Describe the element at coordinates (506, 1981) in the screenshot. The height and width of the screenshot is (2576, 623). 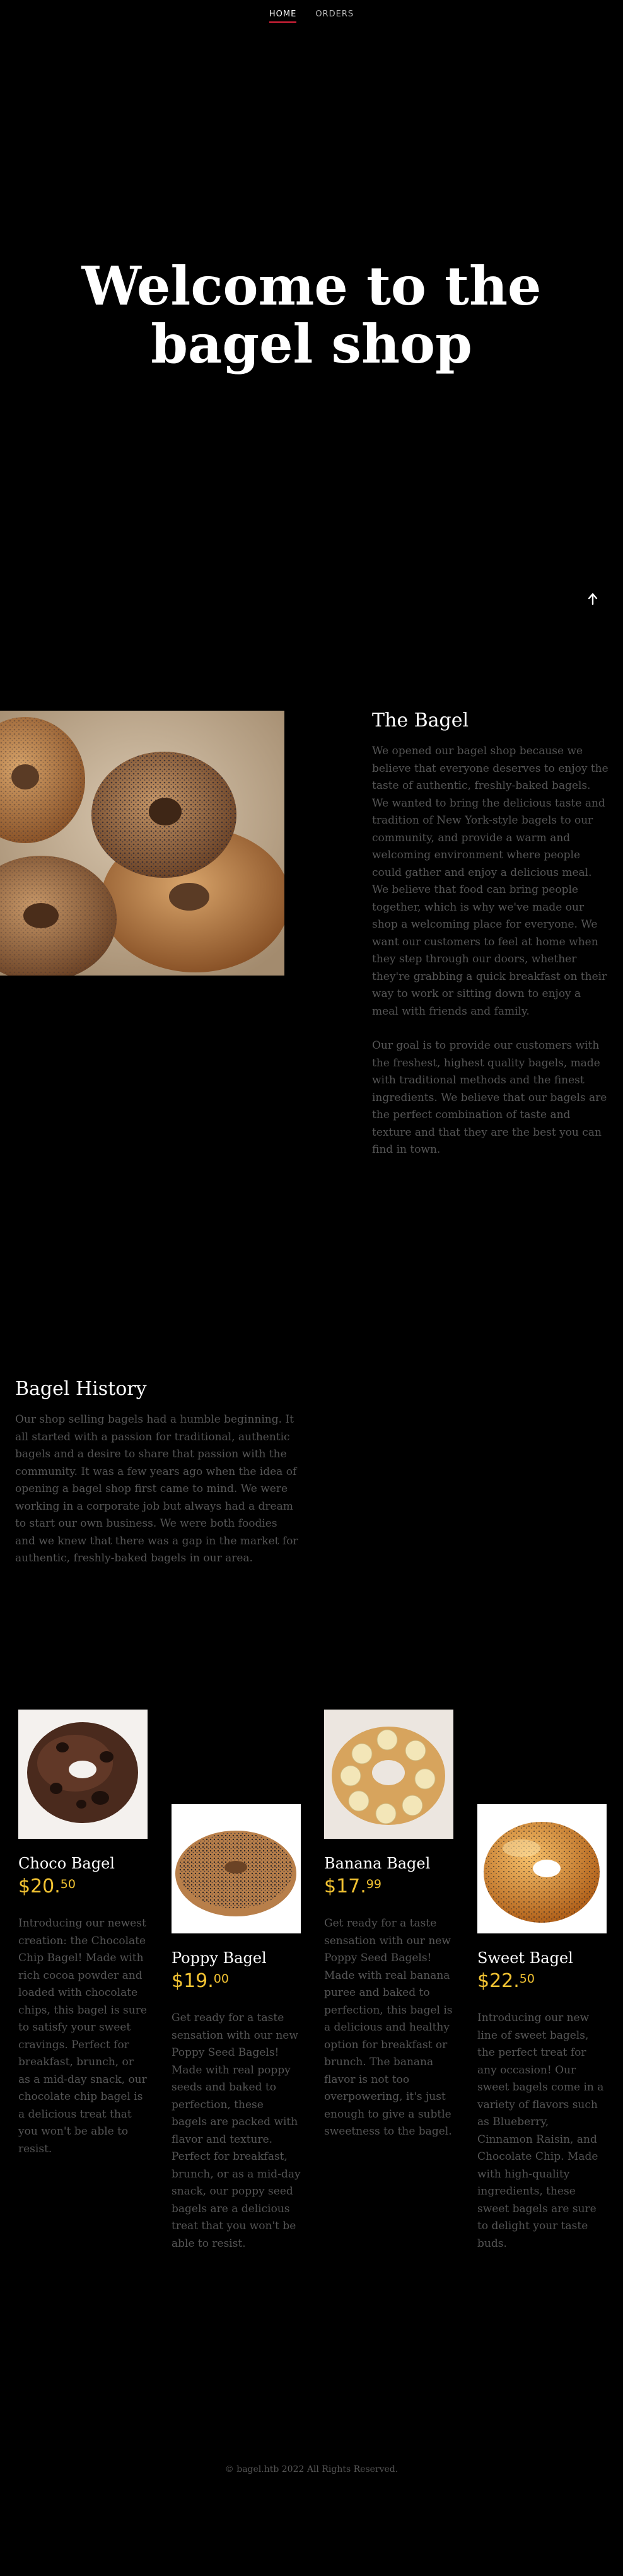
I see `product-price: $22.50` at that location.